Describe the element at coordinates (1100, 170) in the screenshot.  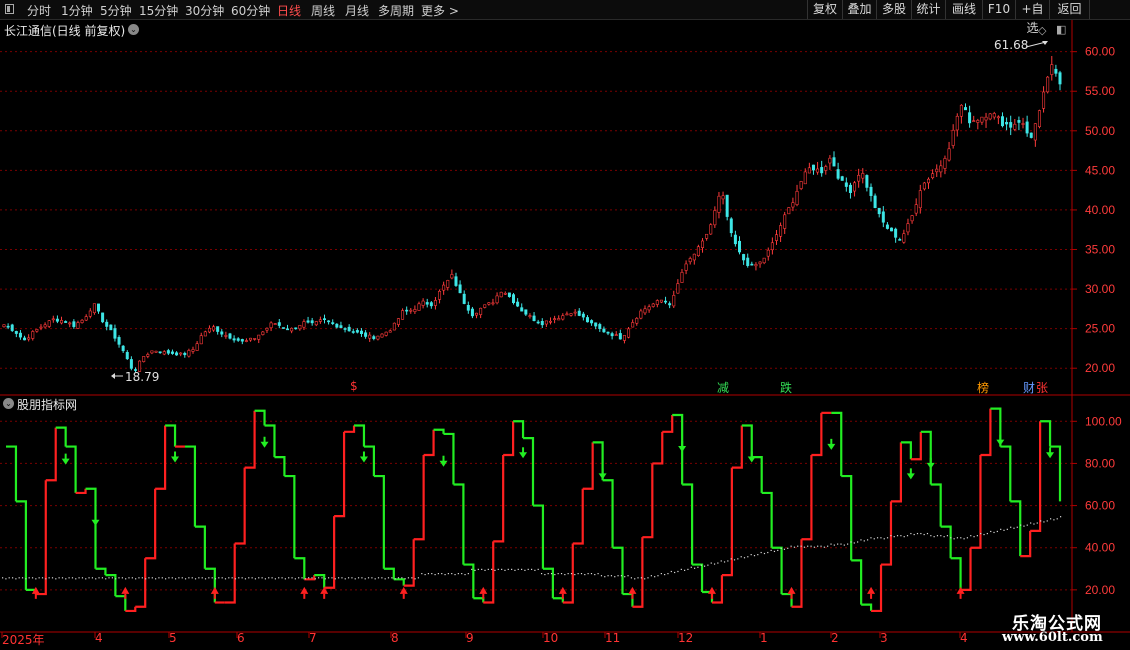
I see `price-tick-label: 45.00` at that location.